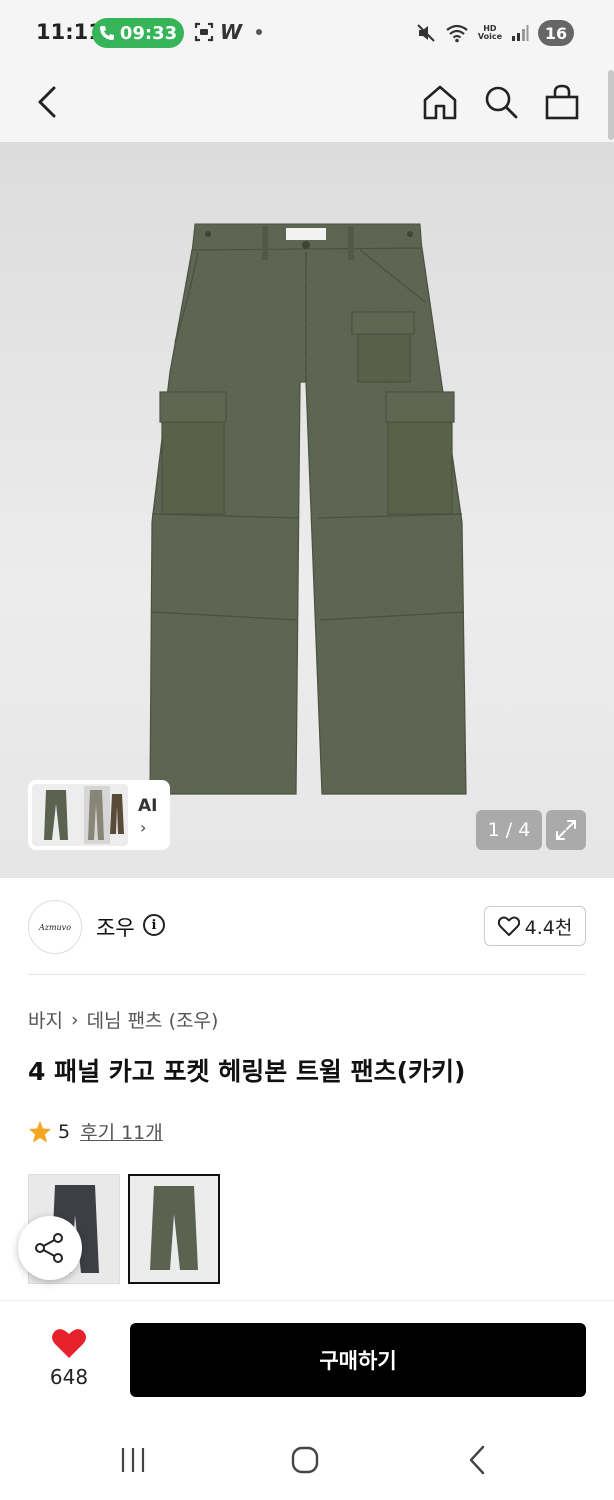 The height and width of the screenshot is (1500, 614). What do you see at coordinates (64, 1131) in the screenshot?
I see `rating-value: 5` at bounding box center [64, 1131].